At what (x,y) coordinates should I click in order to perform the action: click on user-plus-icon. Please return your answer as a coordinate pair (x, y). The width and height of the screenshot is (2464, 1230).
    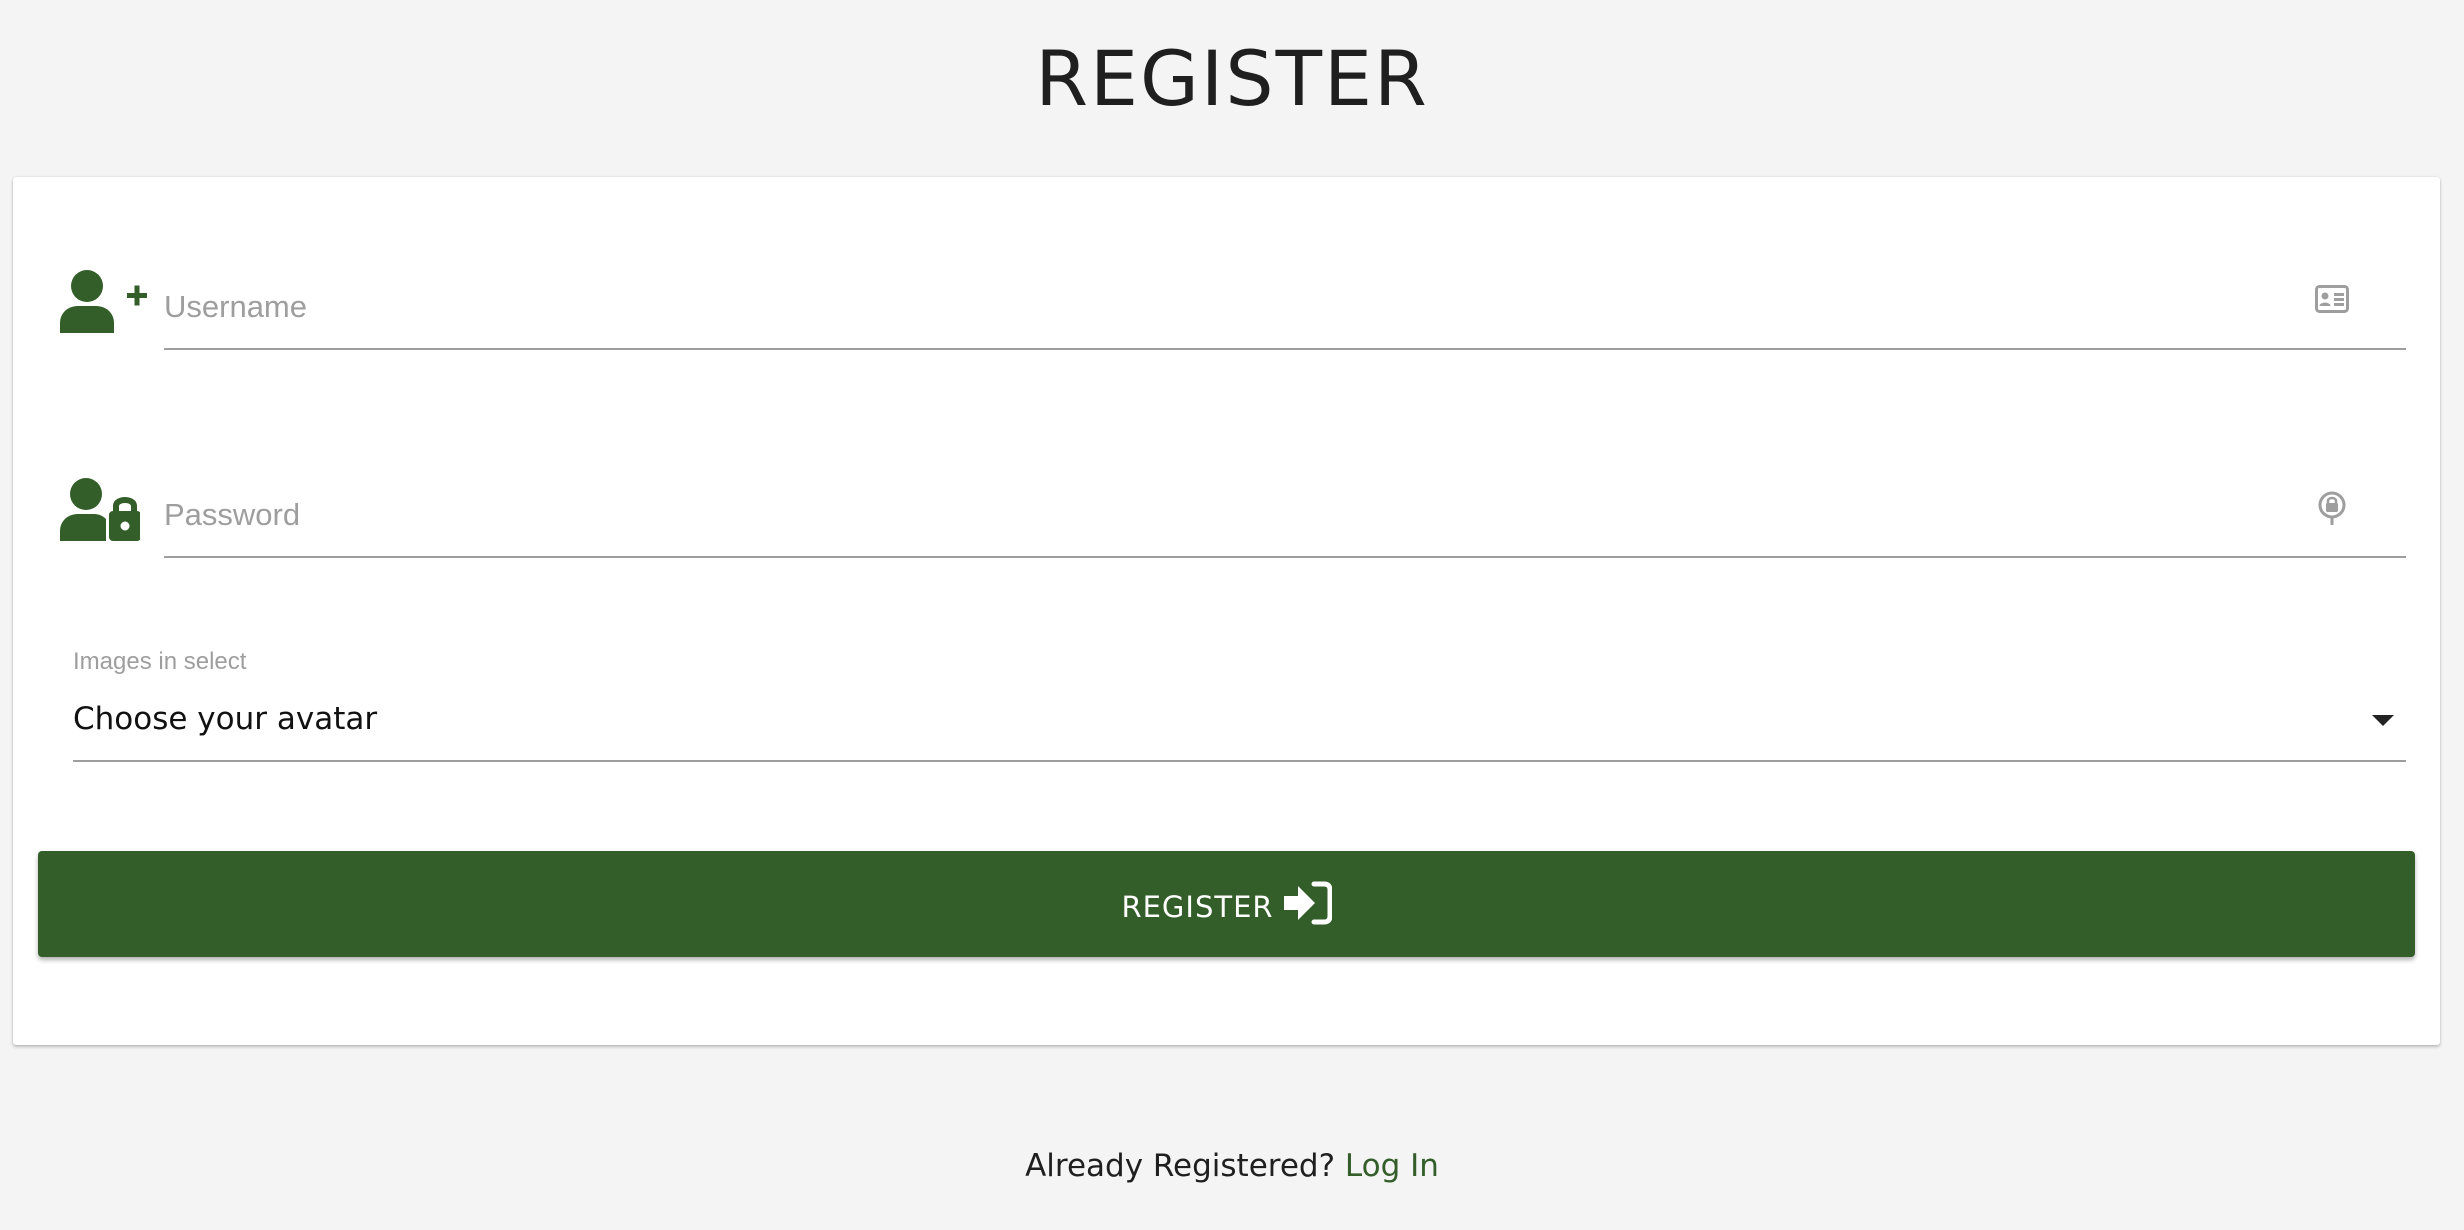
    Looking at the image, I should click on (106, 303).